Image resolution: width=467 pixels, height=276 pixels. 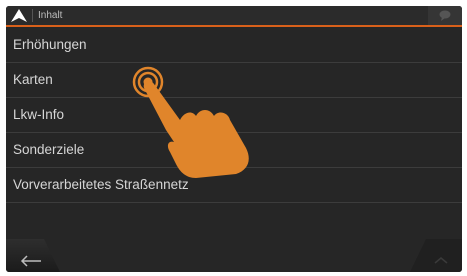 What do you see at coordinates (50, 44) in the screenshot?
I see `menu-item-label: Erhöhungen` at bounding box center [50, 44].